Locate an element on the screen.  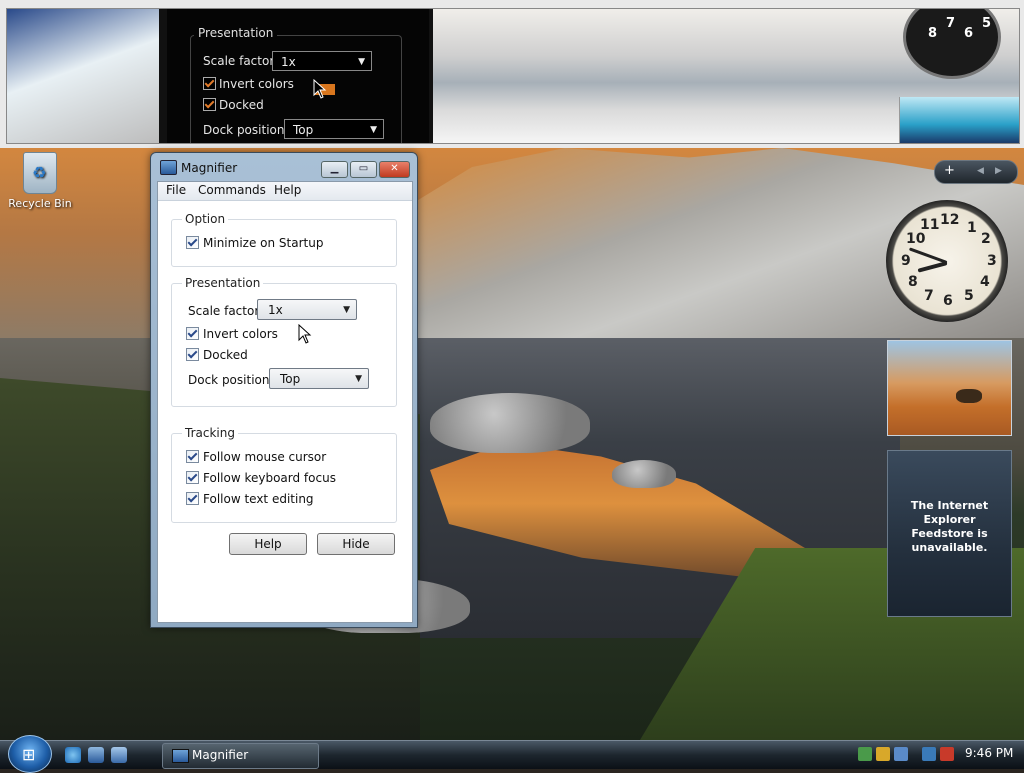
option-group-title: Option is located at coordinates (205, 219).